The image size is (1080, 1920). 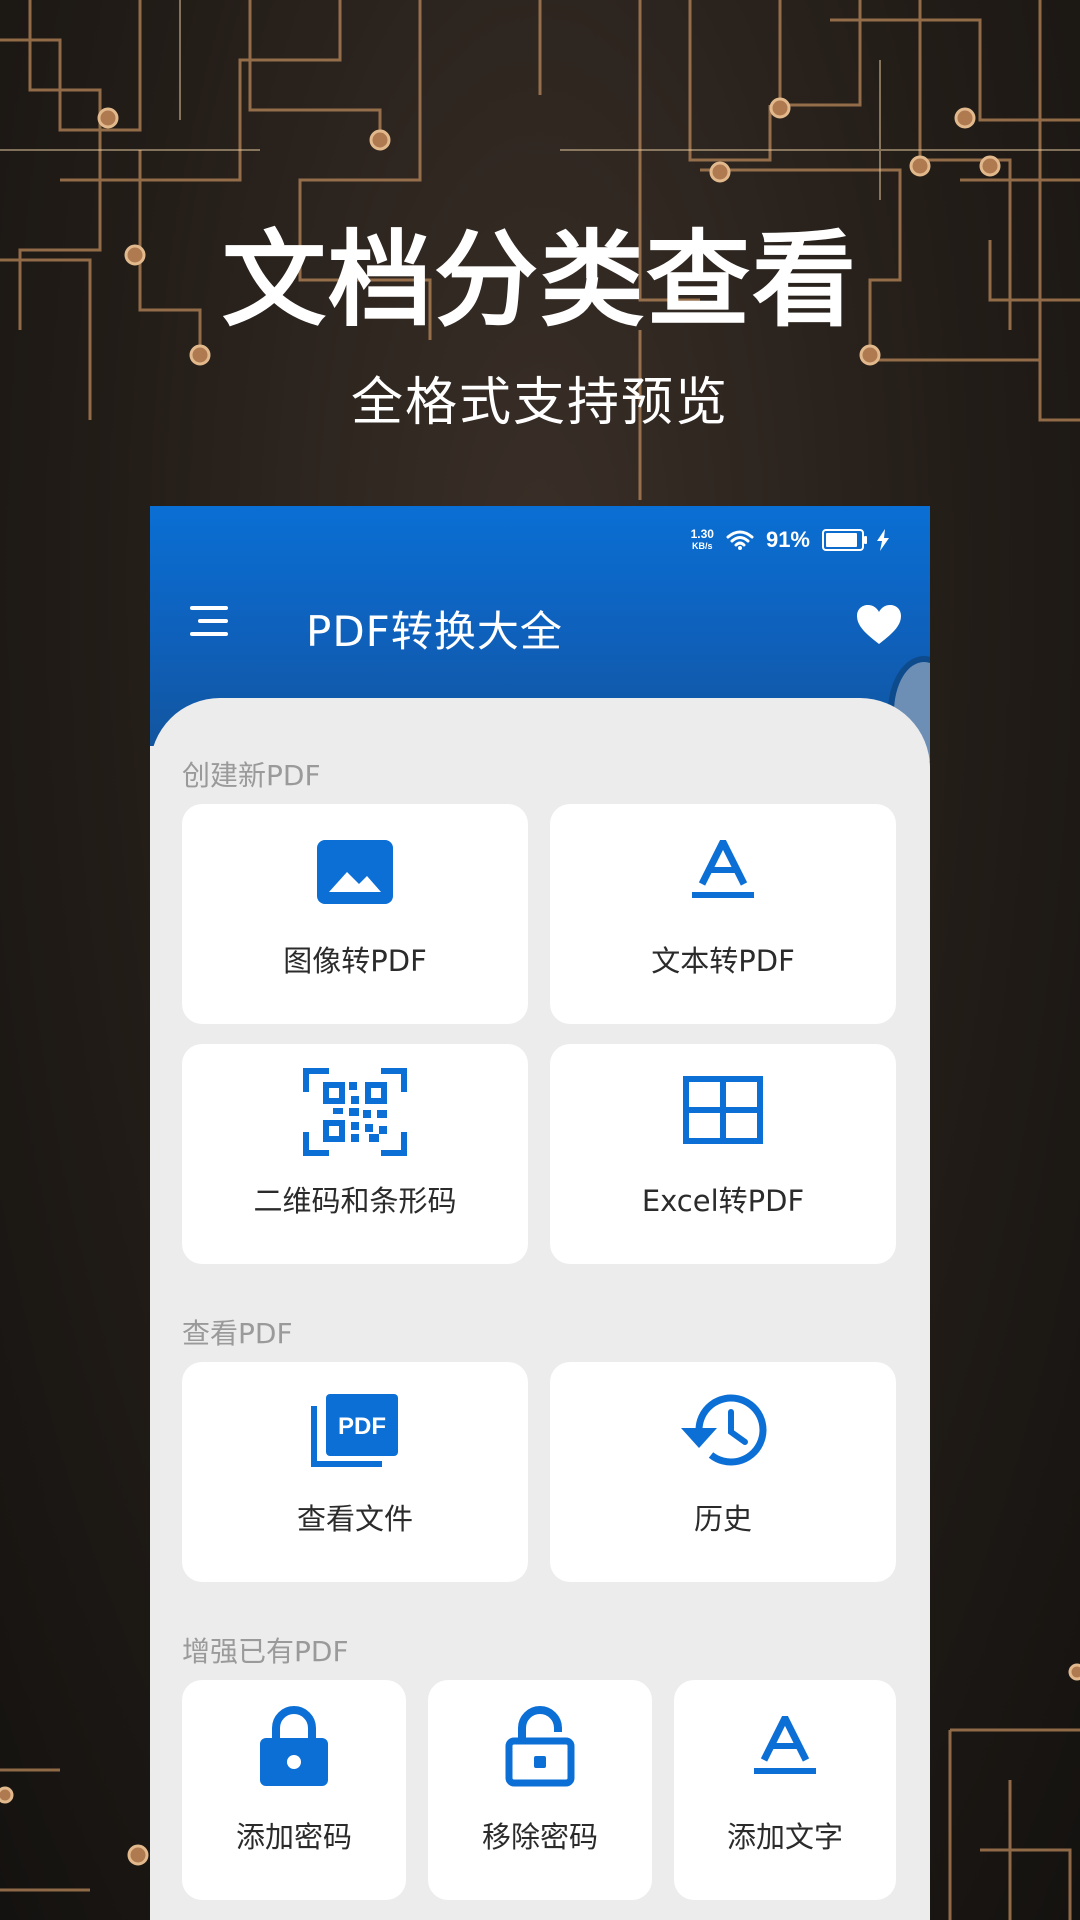 I want to click on card-label: 图像转PDF, so click(x=355, y=961).